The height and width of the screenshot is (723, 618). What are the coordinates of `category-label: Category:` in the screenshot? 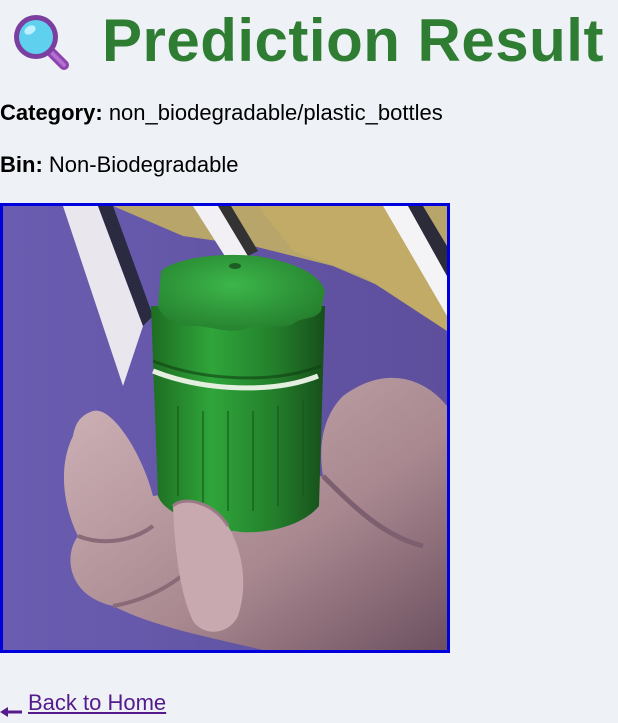 It's located at (51, 112).